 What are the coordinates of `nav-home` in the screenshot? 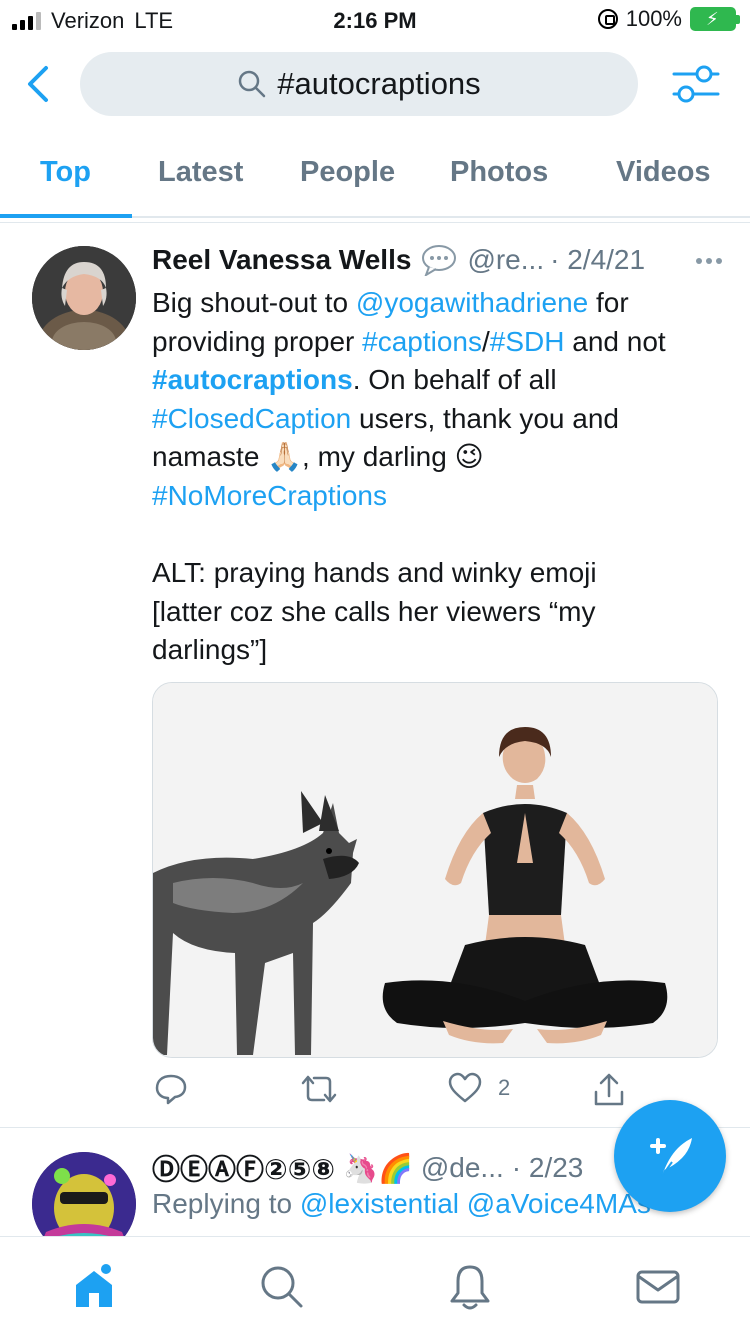 It's located at (94, 1287).